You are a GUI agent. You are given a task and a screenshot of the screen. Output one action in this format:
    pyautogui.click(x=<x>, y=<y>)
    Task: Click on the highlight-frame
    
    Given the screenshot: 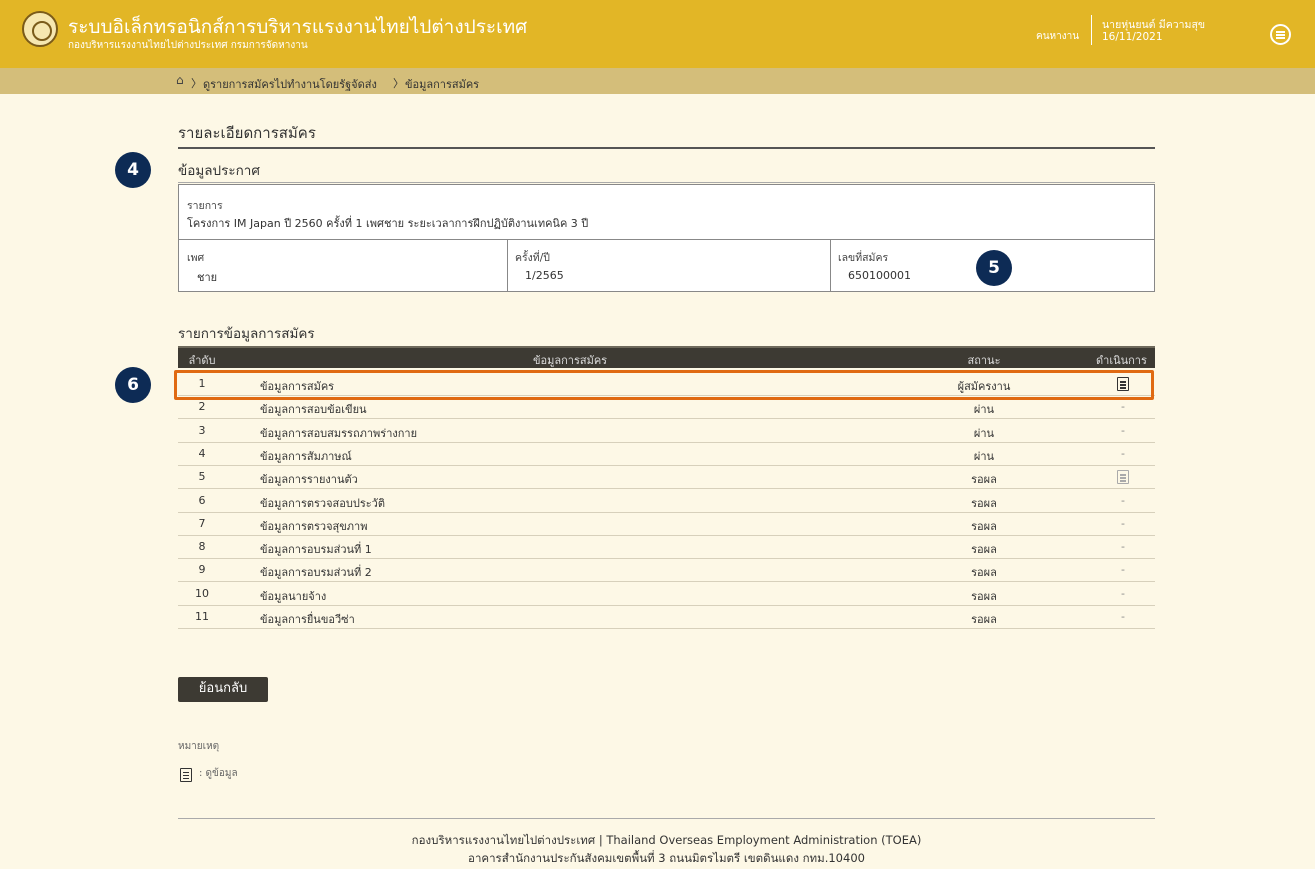 What is the action you would take?
    pyautogui.click(x=664, y=385)
    